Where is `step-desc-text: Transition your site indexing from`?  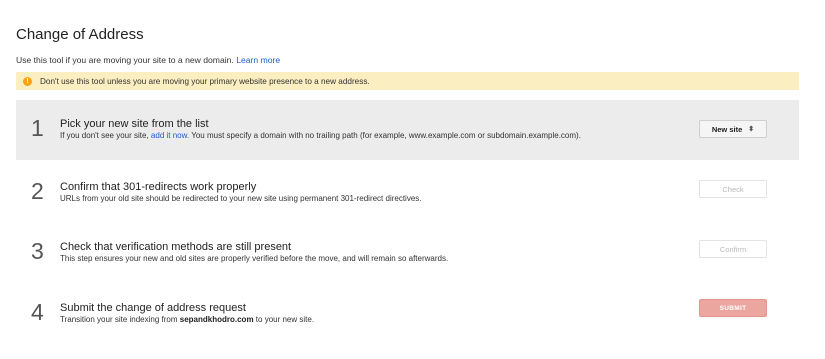 step-desc-text: Transition your site indexing from is located at coordinates (119, 319).